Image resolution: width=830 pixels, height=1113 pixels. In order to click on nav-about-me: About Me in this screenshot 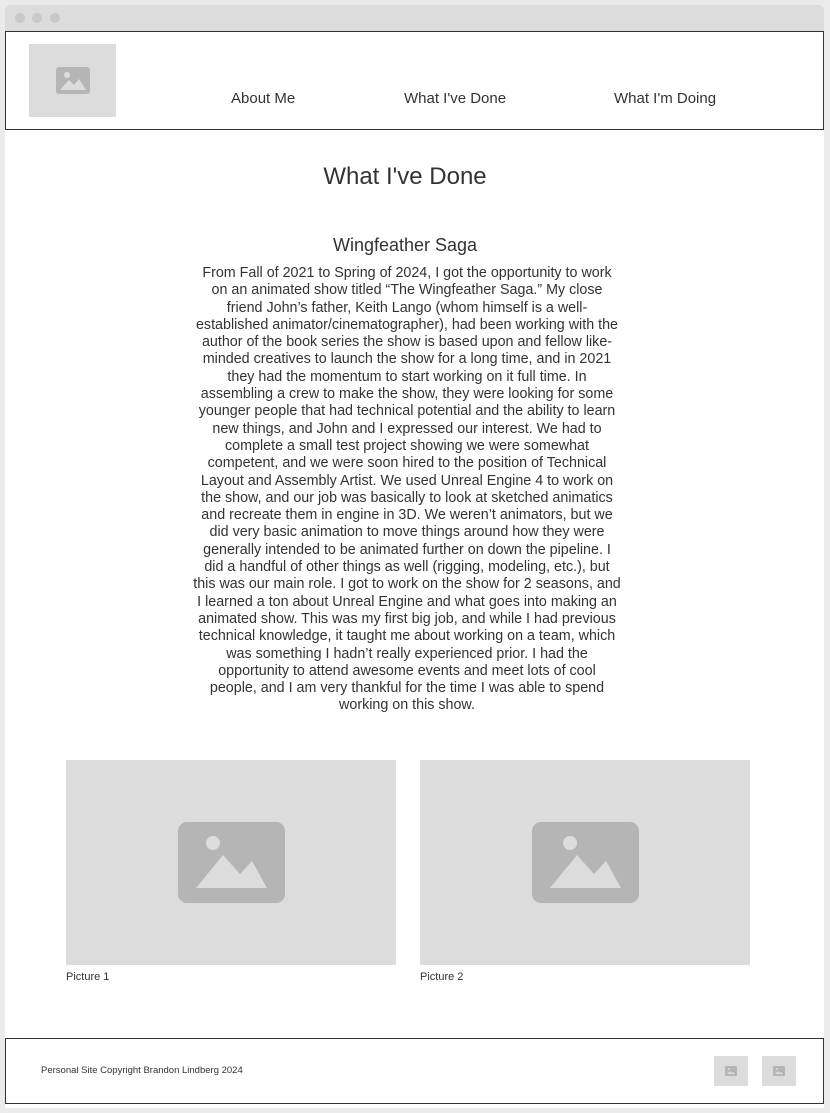, I will do `click(263, 98)`.